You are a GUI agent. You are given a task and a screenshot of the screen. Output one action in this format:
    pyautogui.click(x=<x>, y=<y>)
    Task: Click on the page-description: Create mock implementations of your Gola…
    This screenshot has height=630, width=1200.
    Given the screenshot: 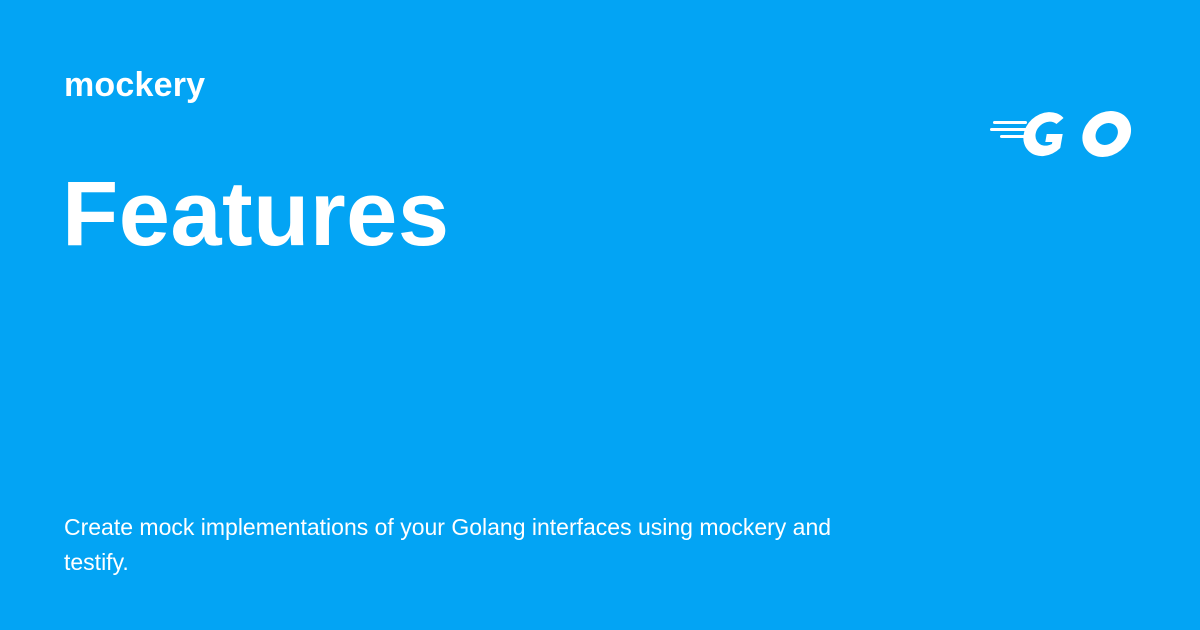 What is the action you would take?
    pyautogui.click(x=448, y=544)
    